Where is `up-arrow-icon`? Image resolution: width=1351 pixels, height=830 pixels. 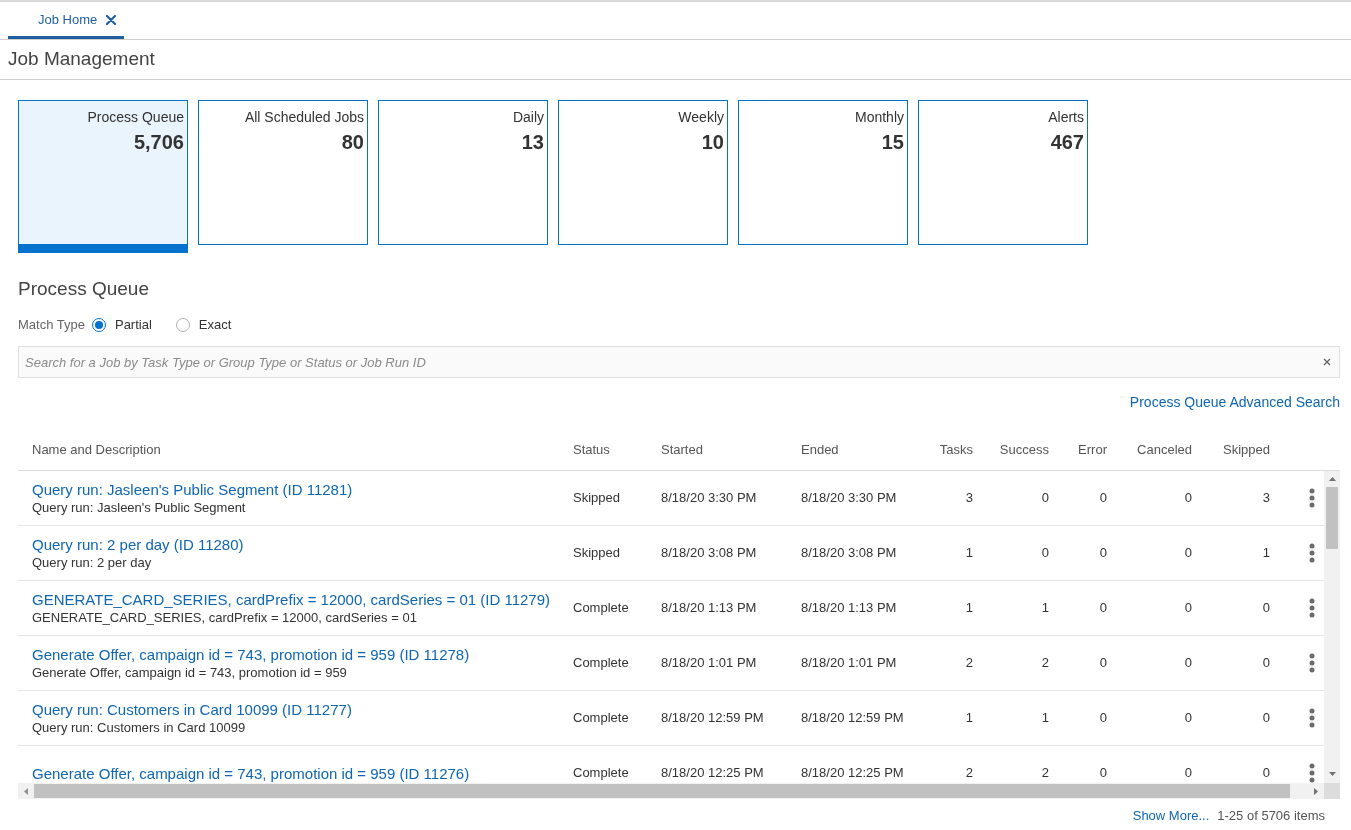
up-arrow-icon is located at coordinates (1332, 479).